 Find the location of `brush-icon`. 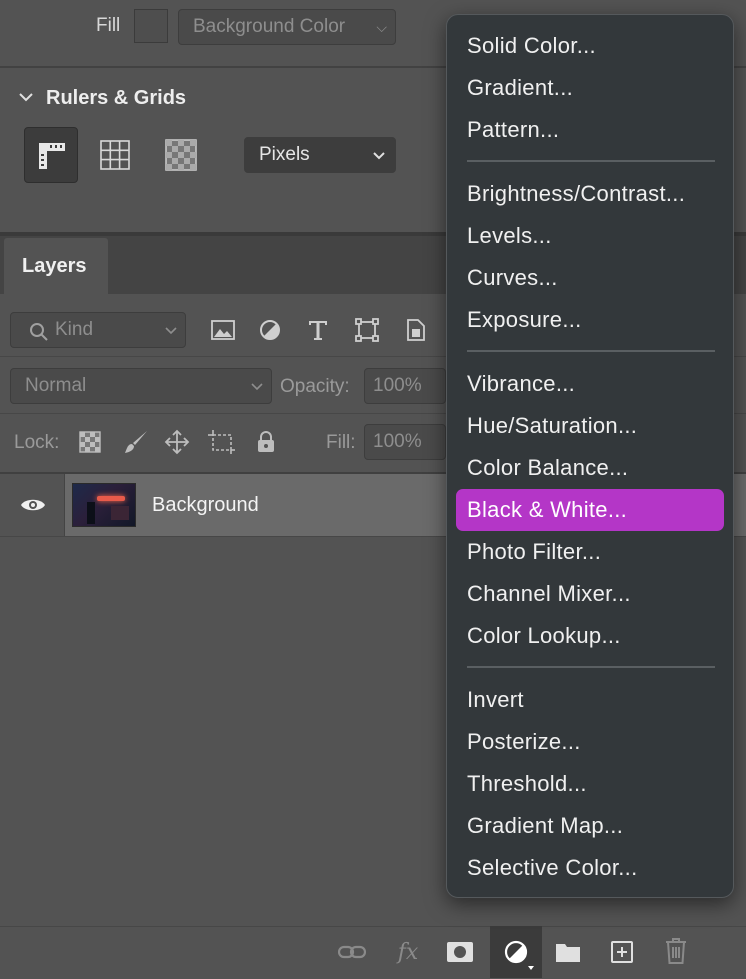

brush-icon is located at coordinates (136, 442).